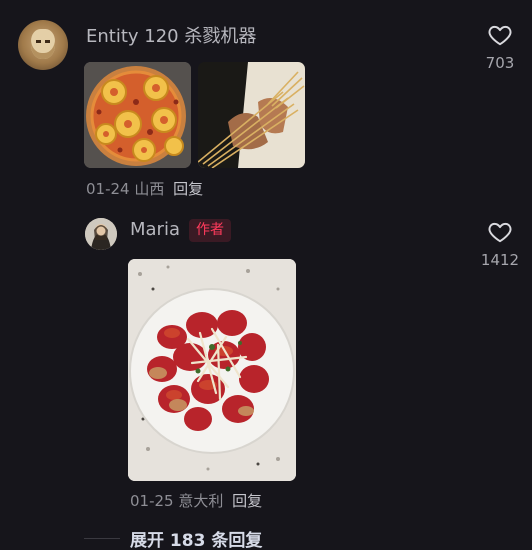  I want to click on reply-location: 意大利, so click(201, 501).